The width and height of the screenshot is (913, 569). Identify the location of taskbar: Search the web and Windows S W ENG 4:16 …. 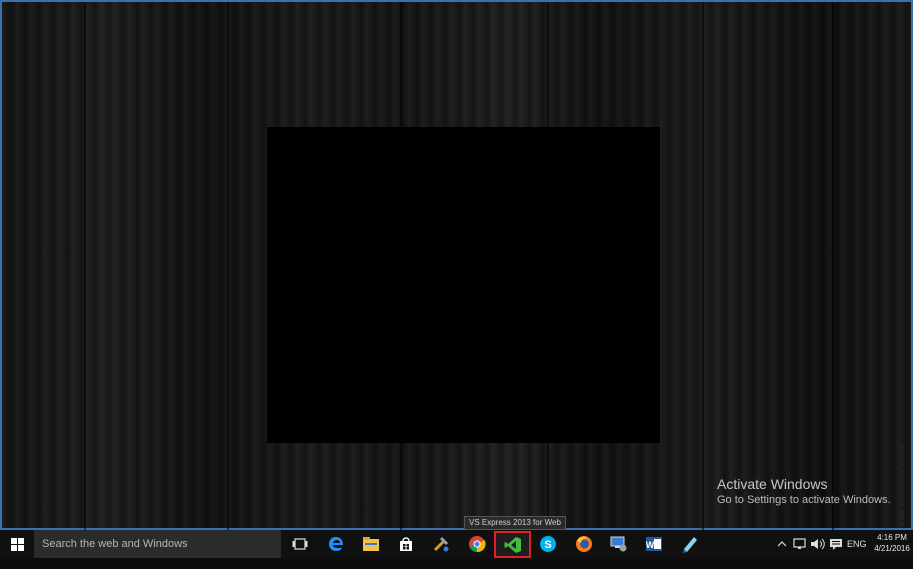
(456, 544).